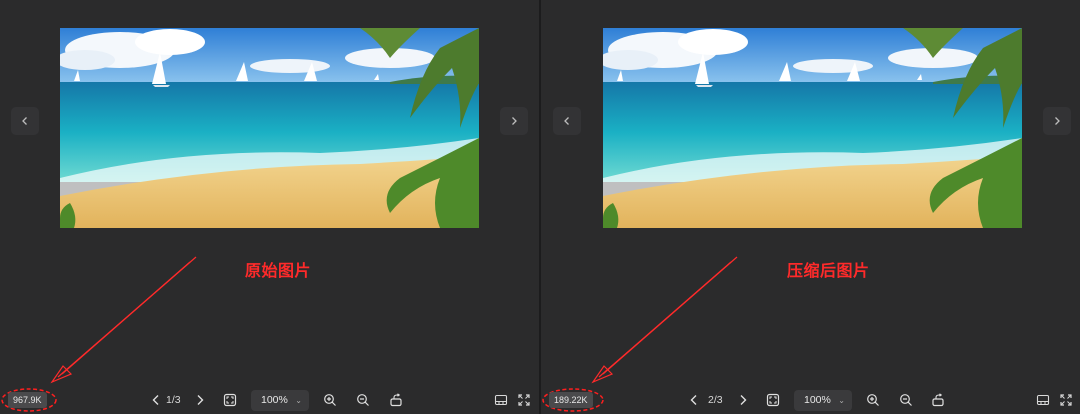  I want to click on viewer-toolbar: 967.9K 1/3 100% ⌄, so click(269, 400).